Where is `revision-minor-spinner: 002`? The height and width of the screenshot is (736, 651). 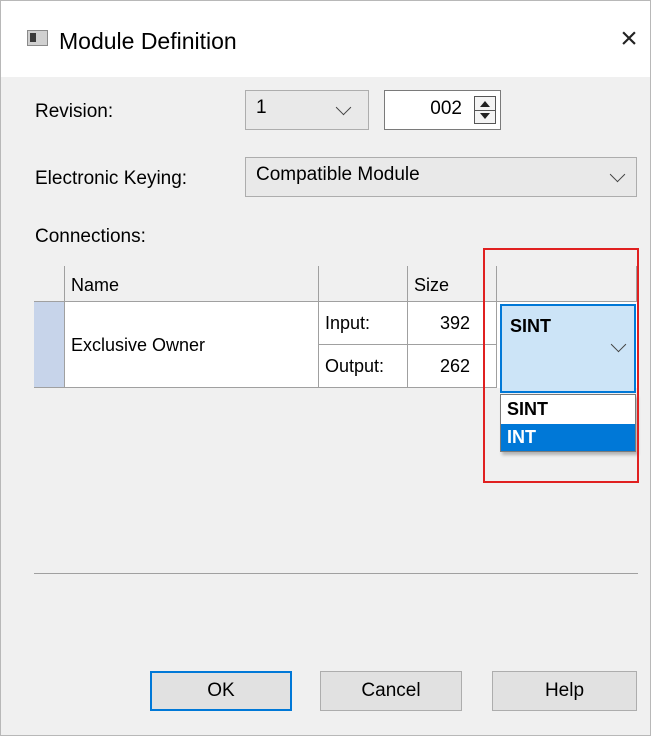 revision-minor-spinner: 002 is located at coordinates (442, 110).